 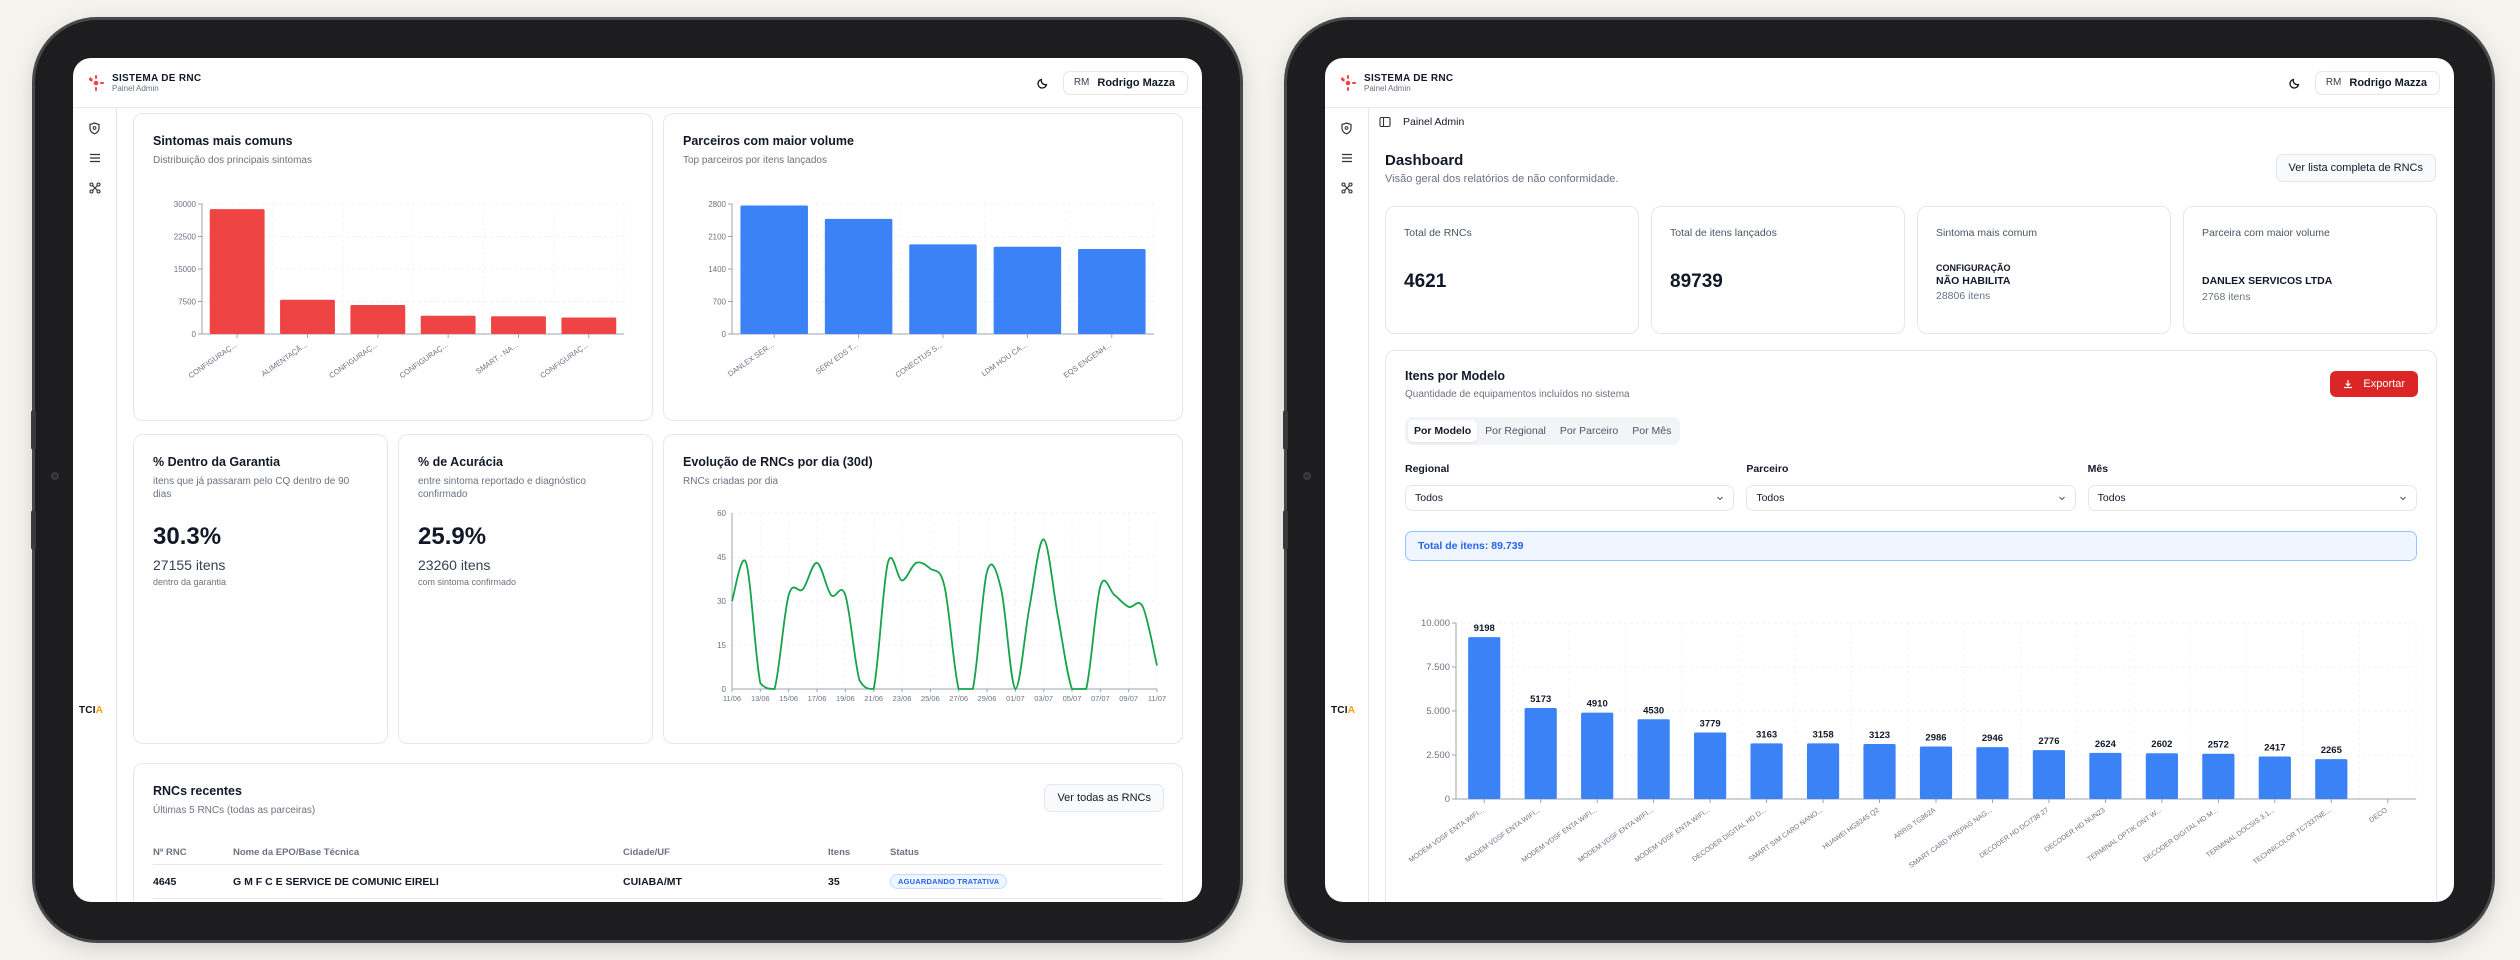 What do you see at coordinates (717, 269) in the screenshot?
I see `y-tick-label: 1400` at bounding box center [717, 269].